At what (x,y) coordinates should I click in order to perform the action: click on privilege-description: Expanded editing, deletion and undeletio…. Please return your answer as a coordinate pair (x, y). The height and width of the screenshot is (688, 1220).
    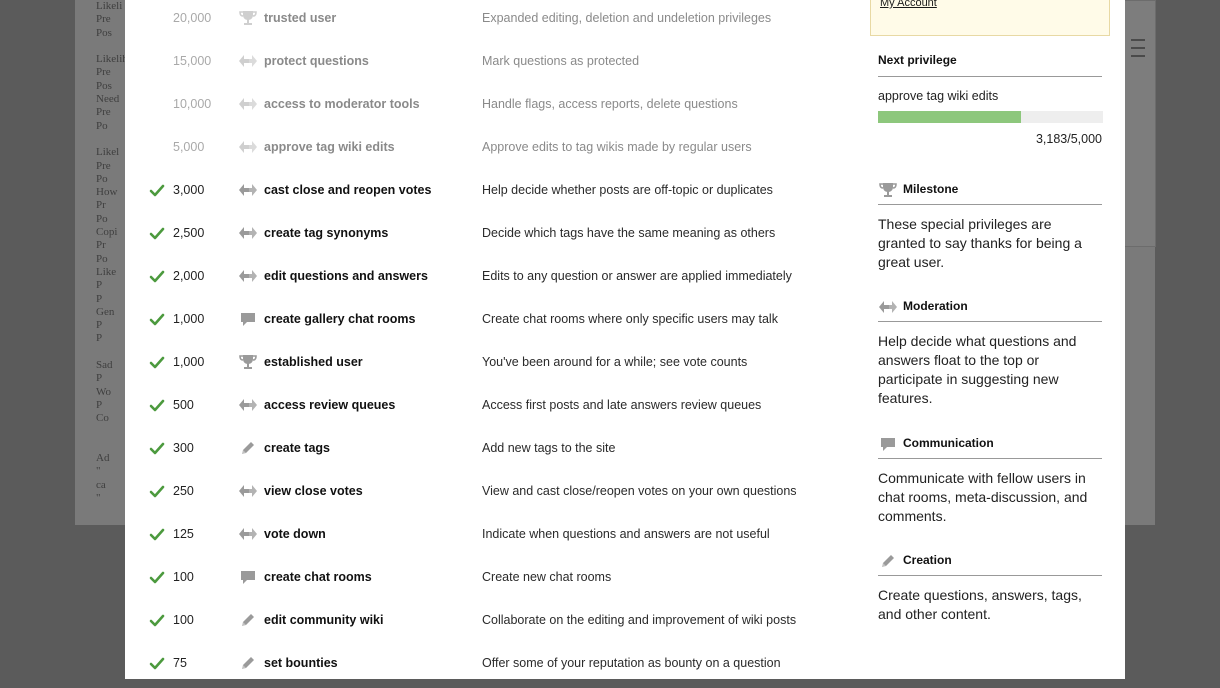
    Looking at the image, I should click on (627, 18).